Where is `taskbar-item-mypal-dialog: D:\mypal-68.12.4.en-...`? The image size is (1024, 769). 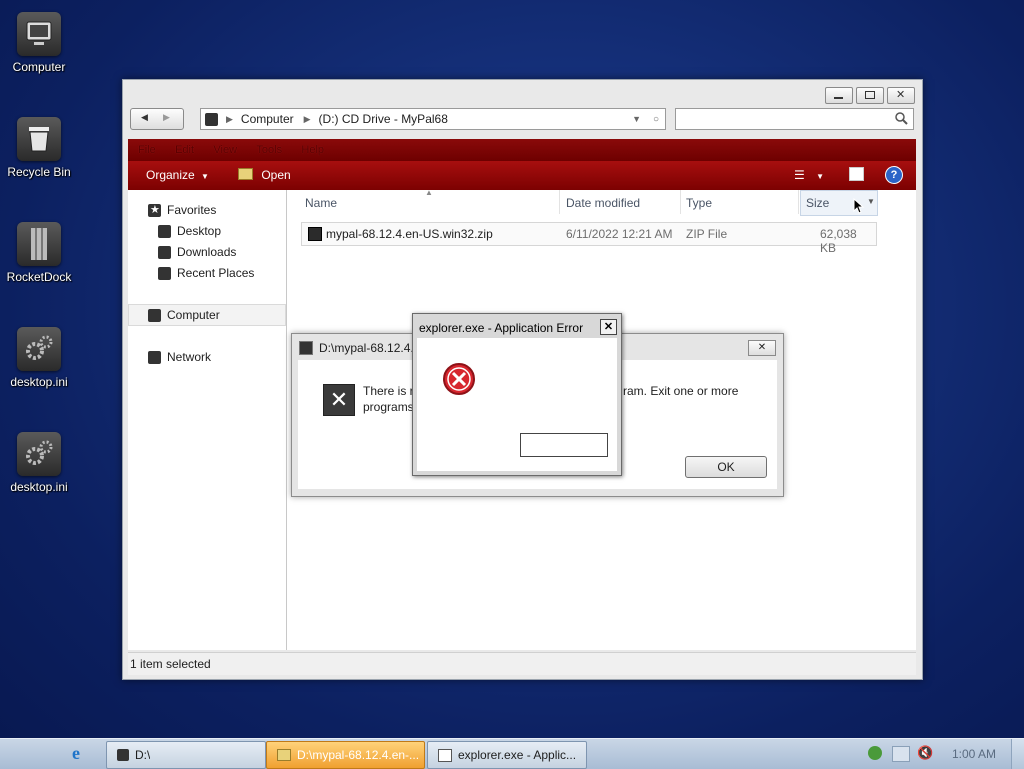 taskbar-item-mypal-dialog: D:\mypal-68.12.4.en-... is located at coordinates (345, 755).